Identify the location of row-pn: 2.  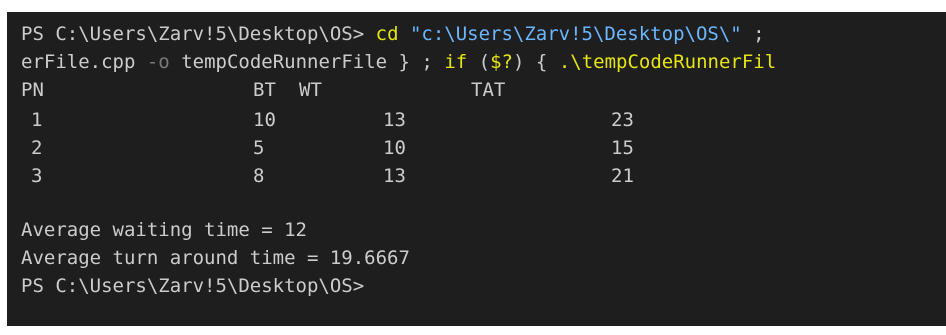
(37, 148).